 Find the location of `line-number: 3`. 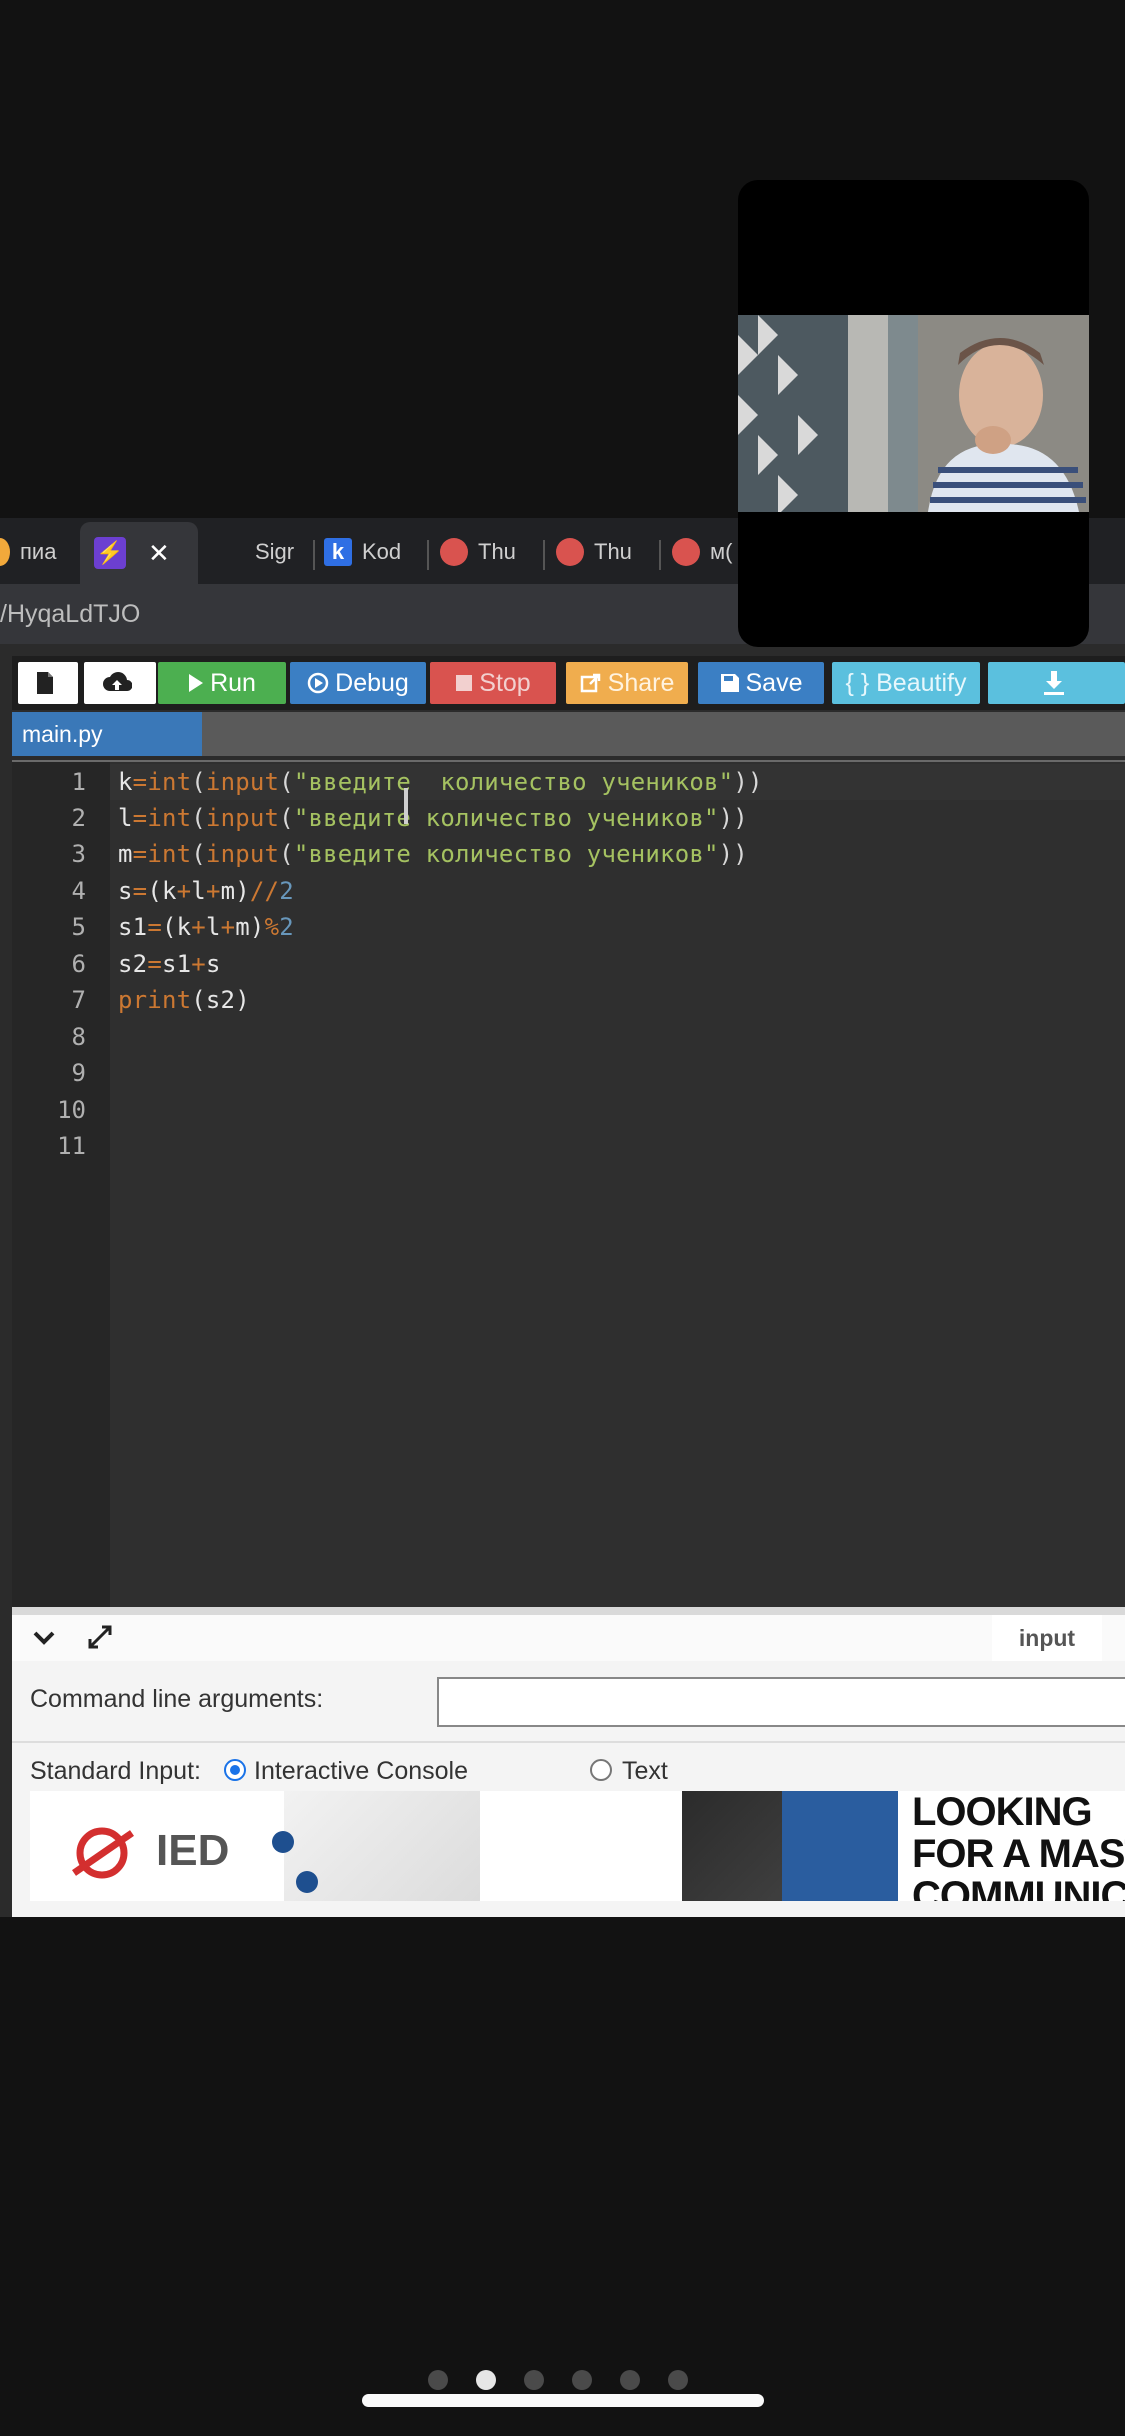

line-number: 3 is located at coordinates (78, 854).